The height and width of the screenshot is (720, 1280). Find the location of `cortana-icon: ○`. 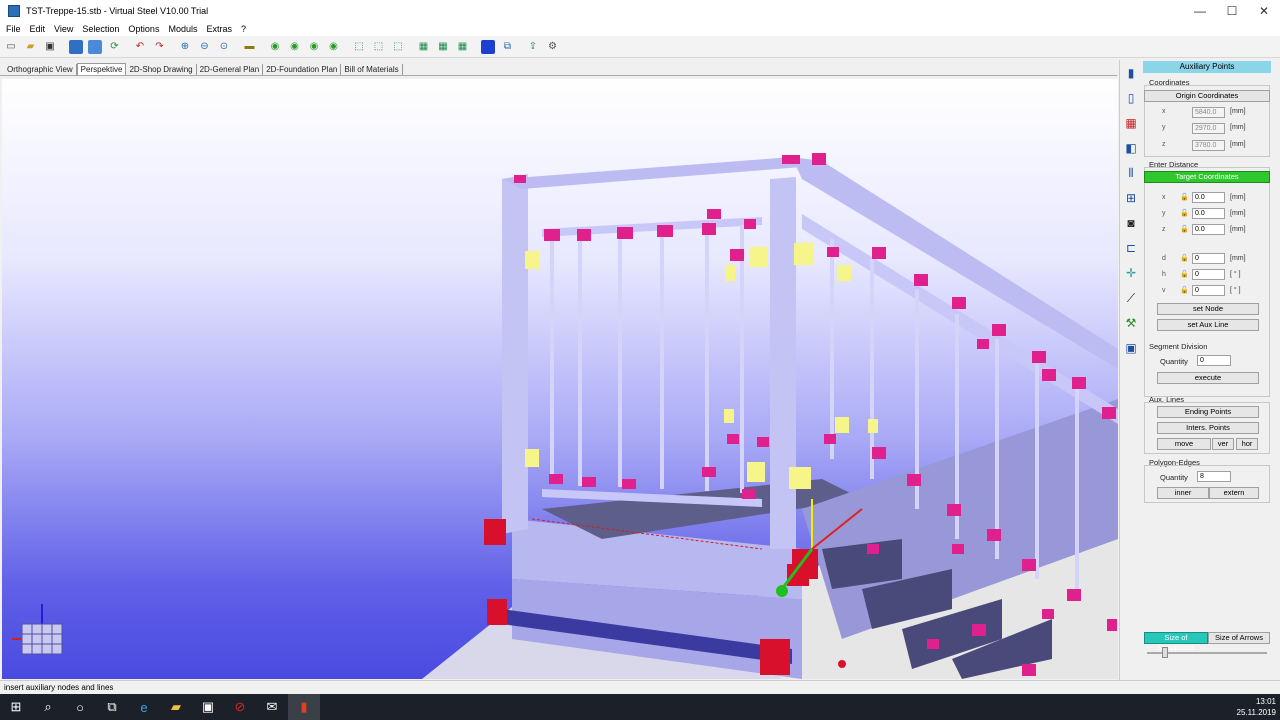

cortana-icon: ○ is located at coordinates (80, 707).